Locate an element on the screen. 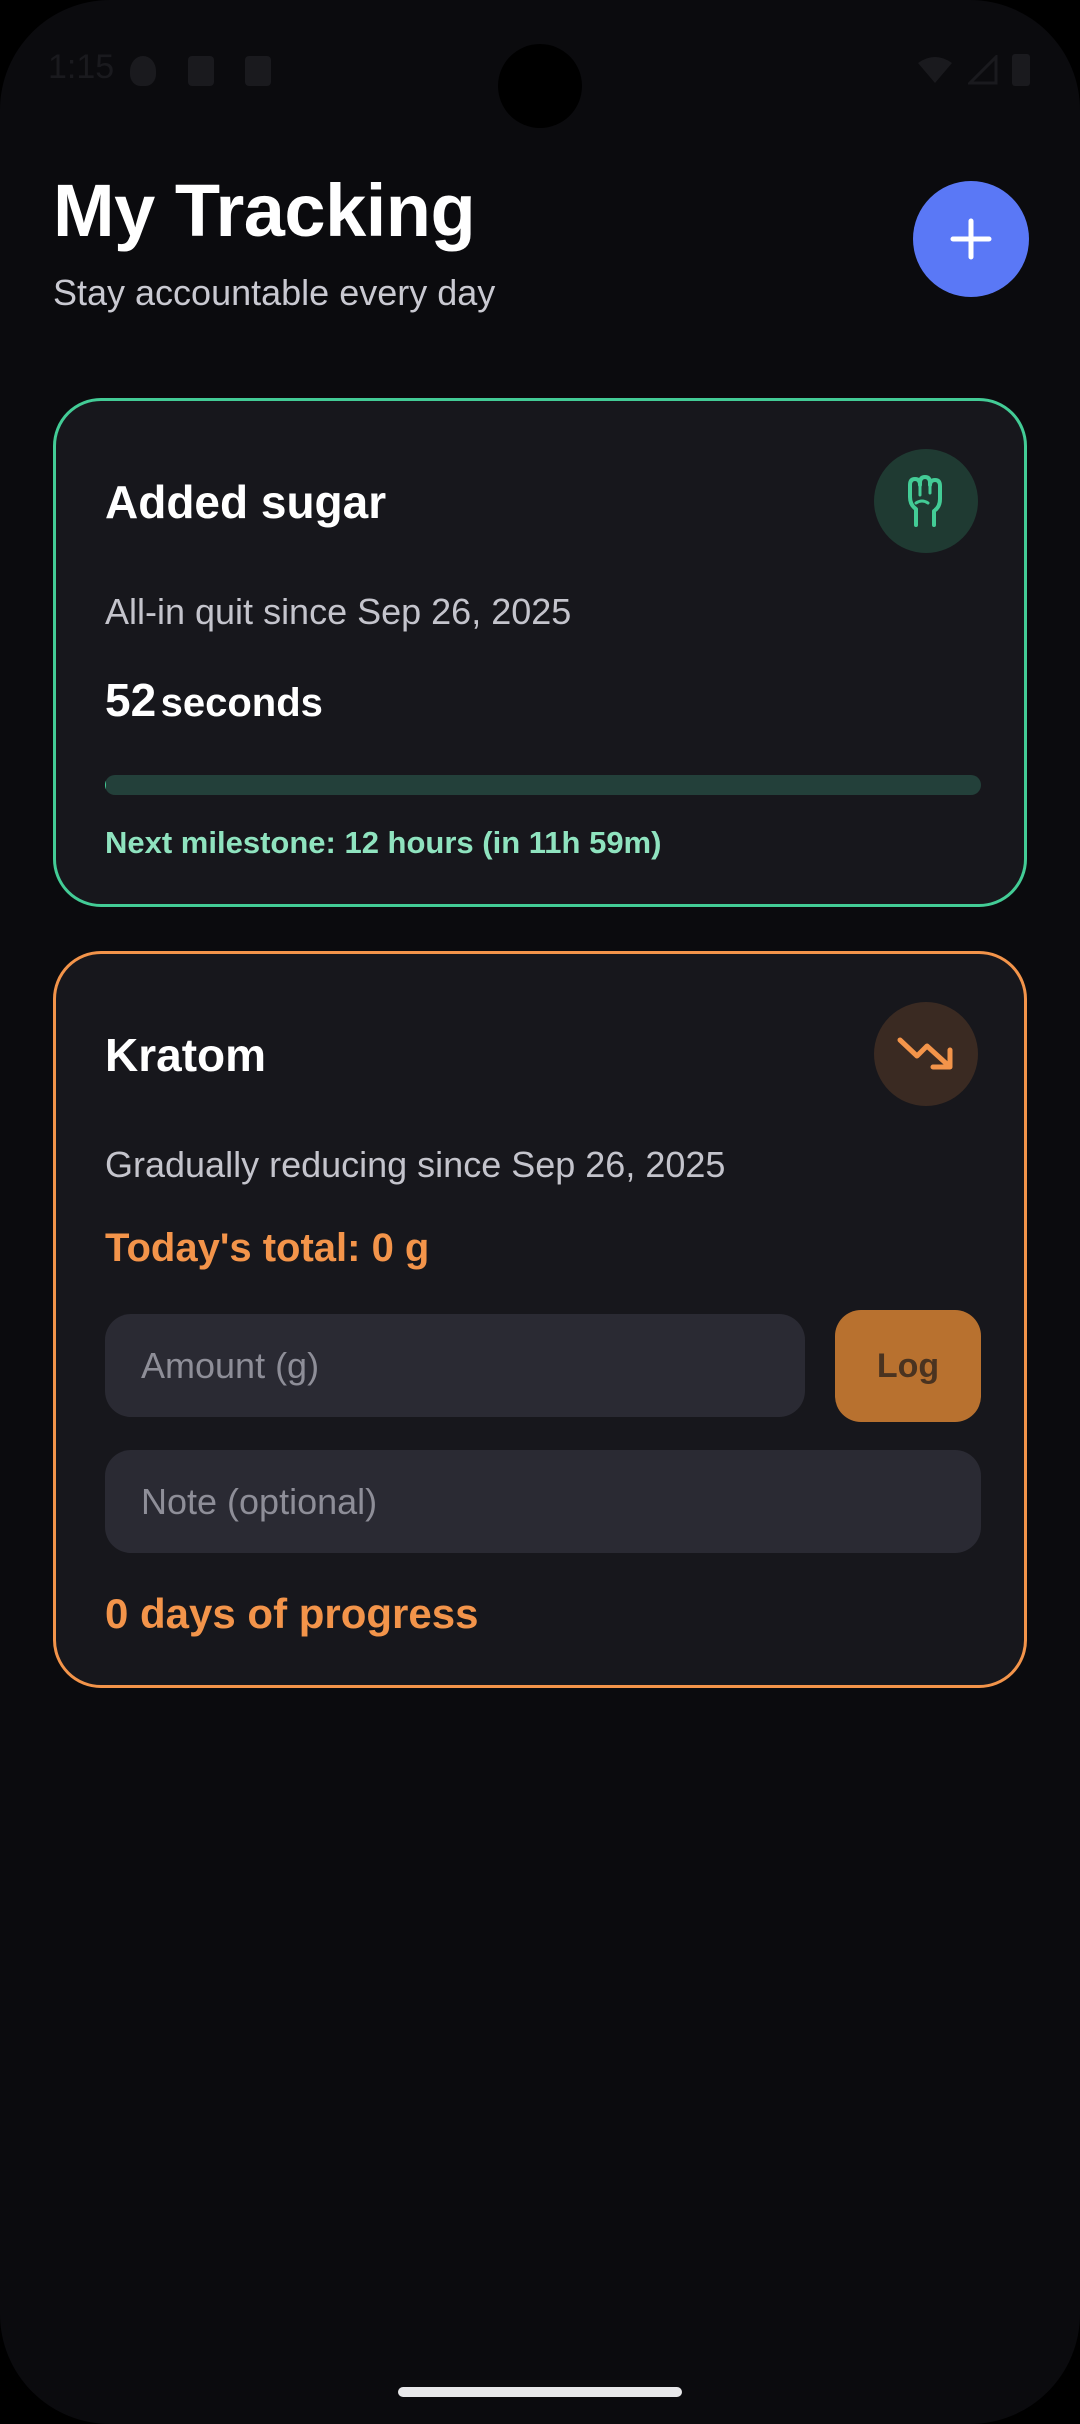 This screenshot has height=2424, width=1080. status-time: 1:15 is located at coordinates (81, 67).